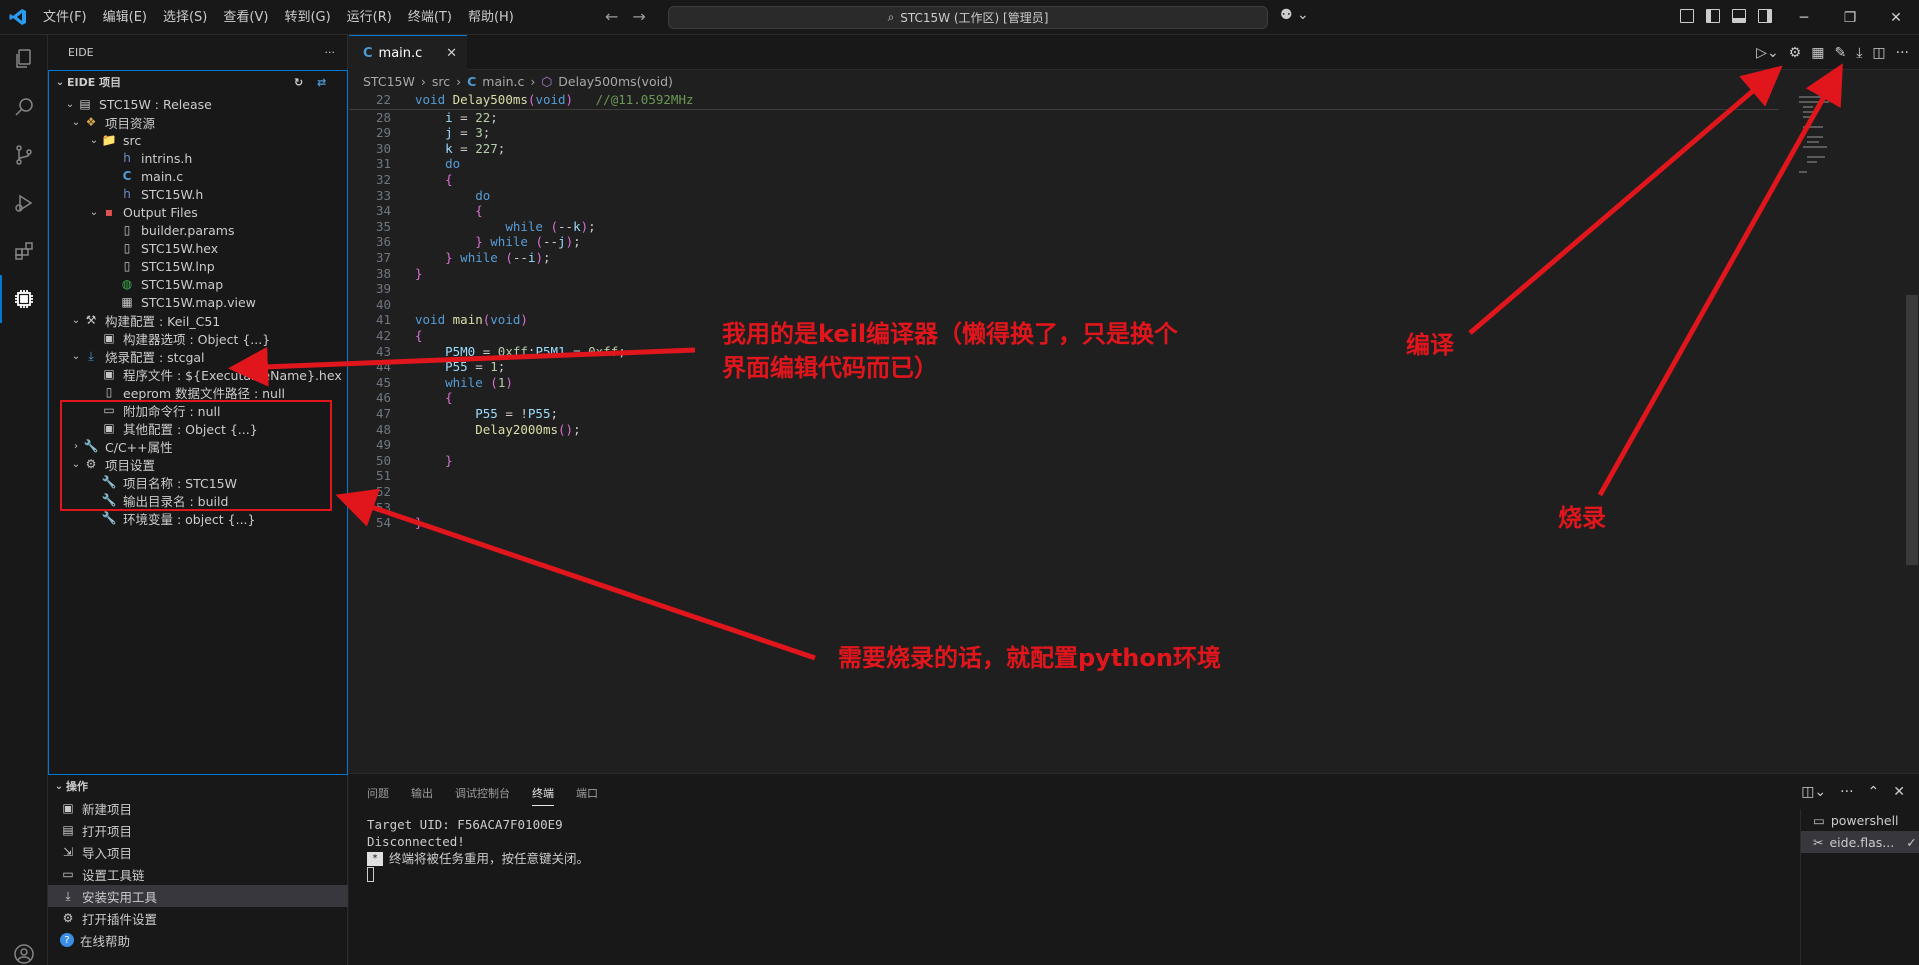 The width and height of the screenshot is (1919, 965). I want to click on terminal-icon: ▭, so click(1819, 820).